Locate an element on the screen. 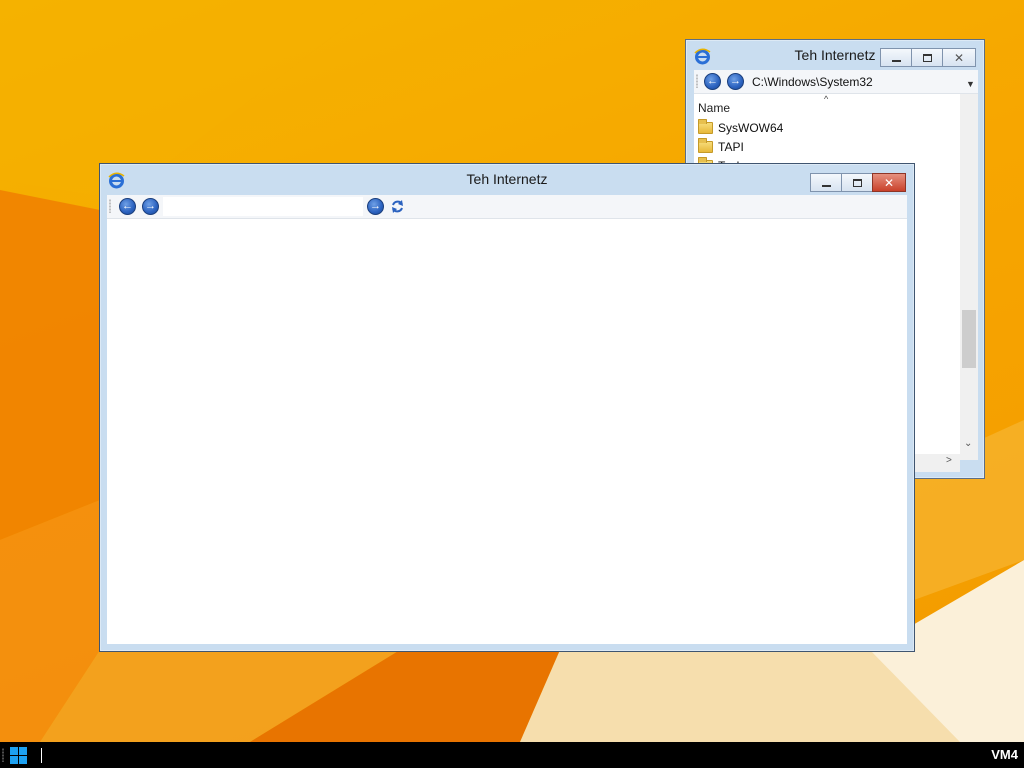 The height and width of the screenshot is (768, 1024). taskbar-text-cursor is located at coordinates (41, 755).